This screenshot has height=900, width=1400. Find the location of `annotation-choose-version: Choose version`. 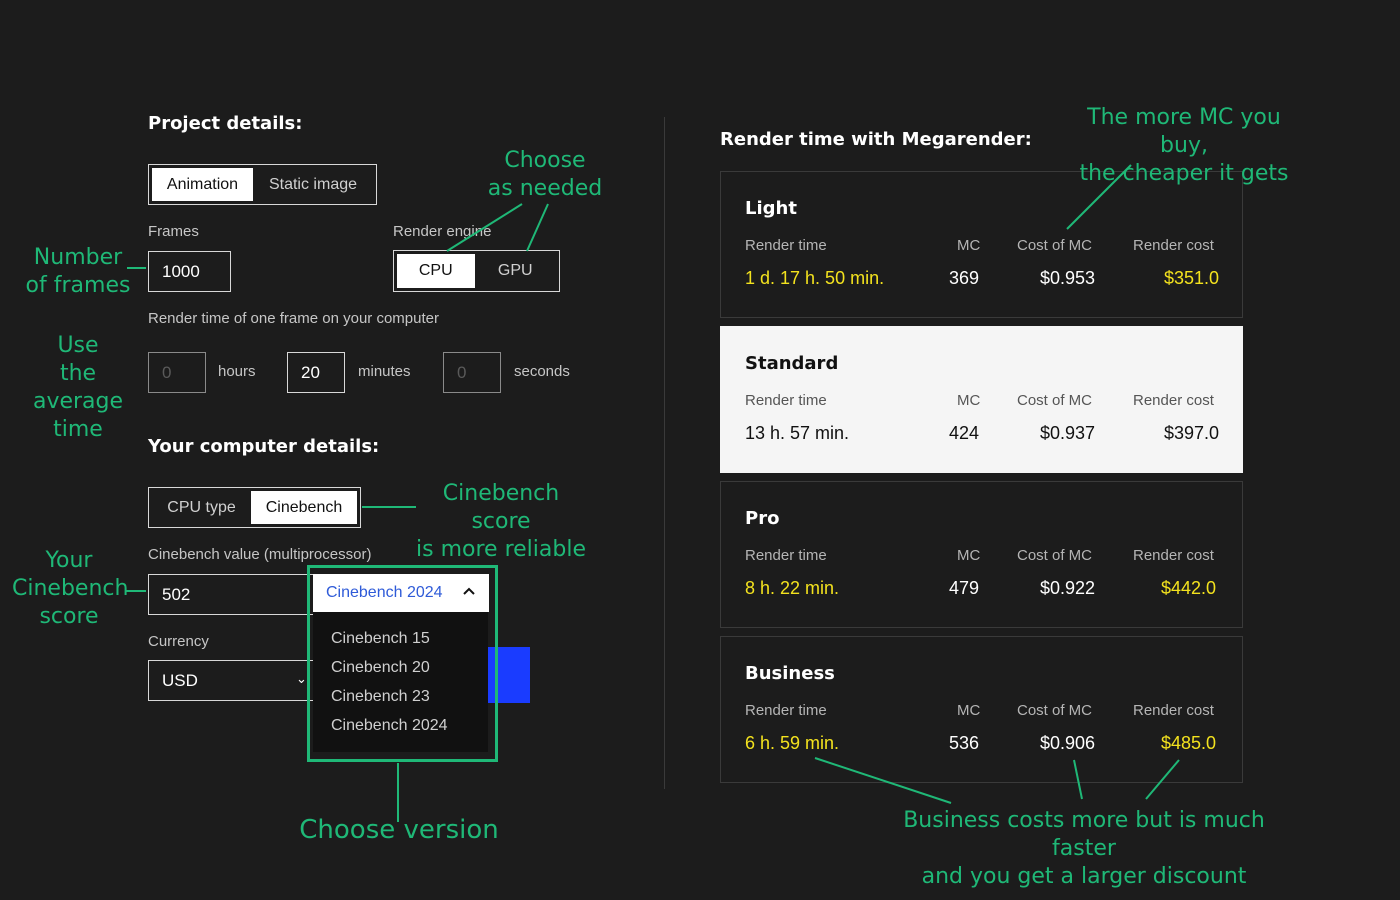

annotation-choose-version: Choose version is located at coordinates (399, 830).